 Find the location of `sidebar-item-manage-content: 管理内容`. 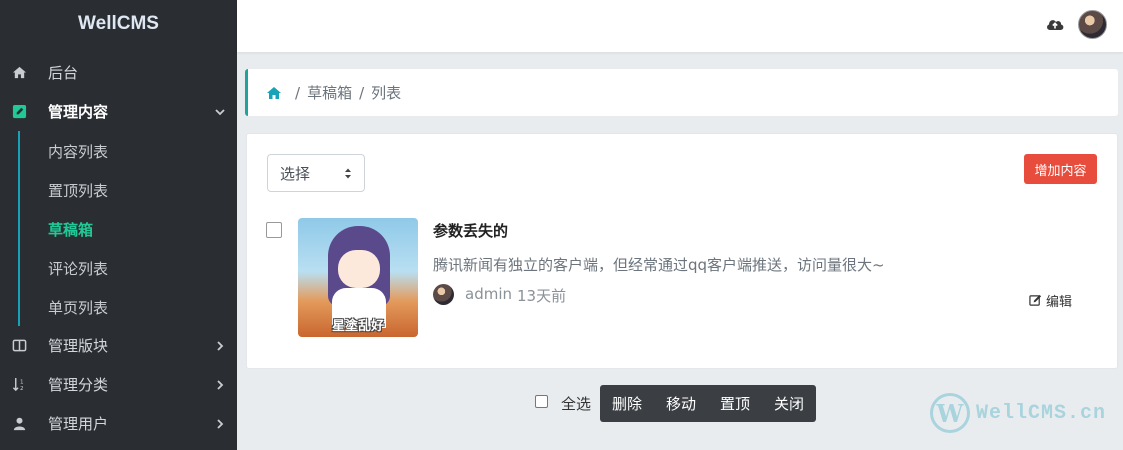

sidebar-item-manage-content: 管理内容 is located at coordinates (118, 111).